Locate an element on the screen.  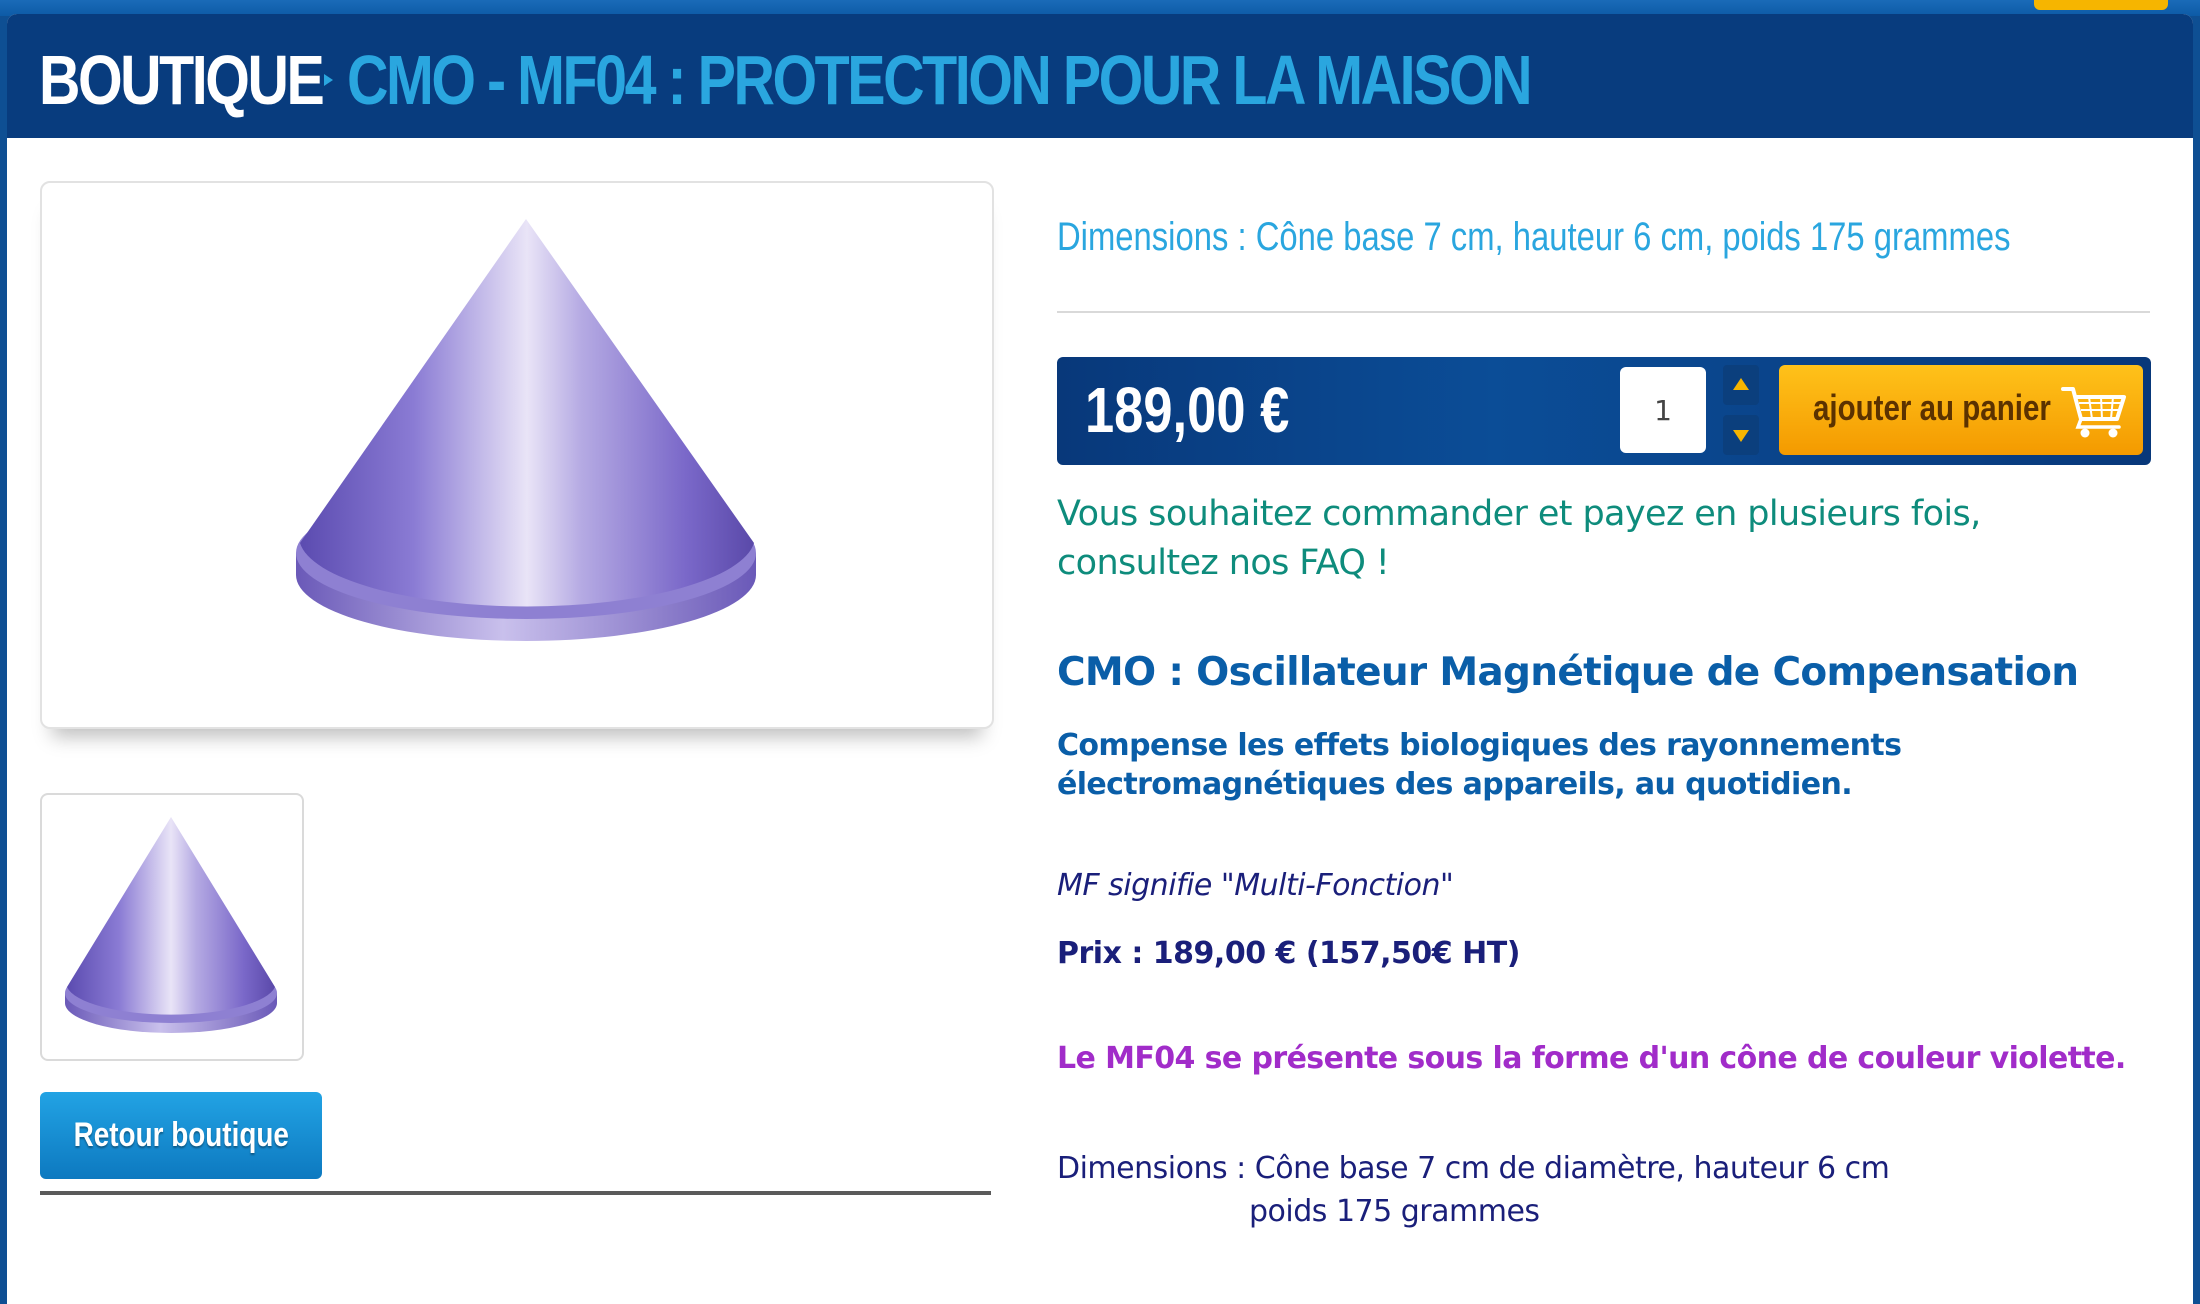
back-to-shop-button: Retour boutique is located at coordinates (181, 1135).